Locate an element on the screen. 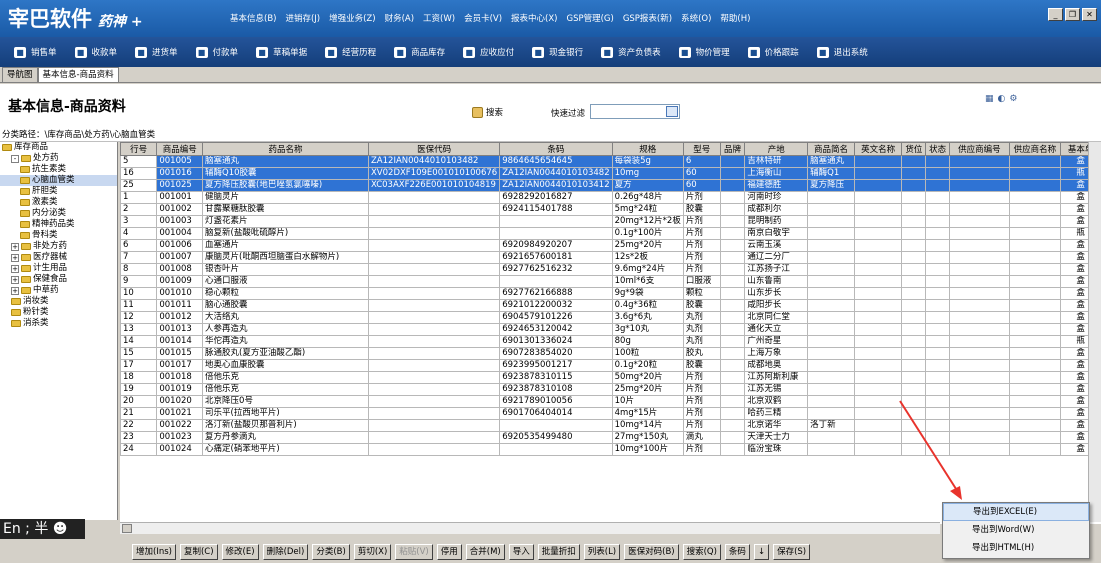 The image size is (1101, 563). column-header: 医保代码 is located at coordinates (434, 149).